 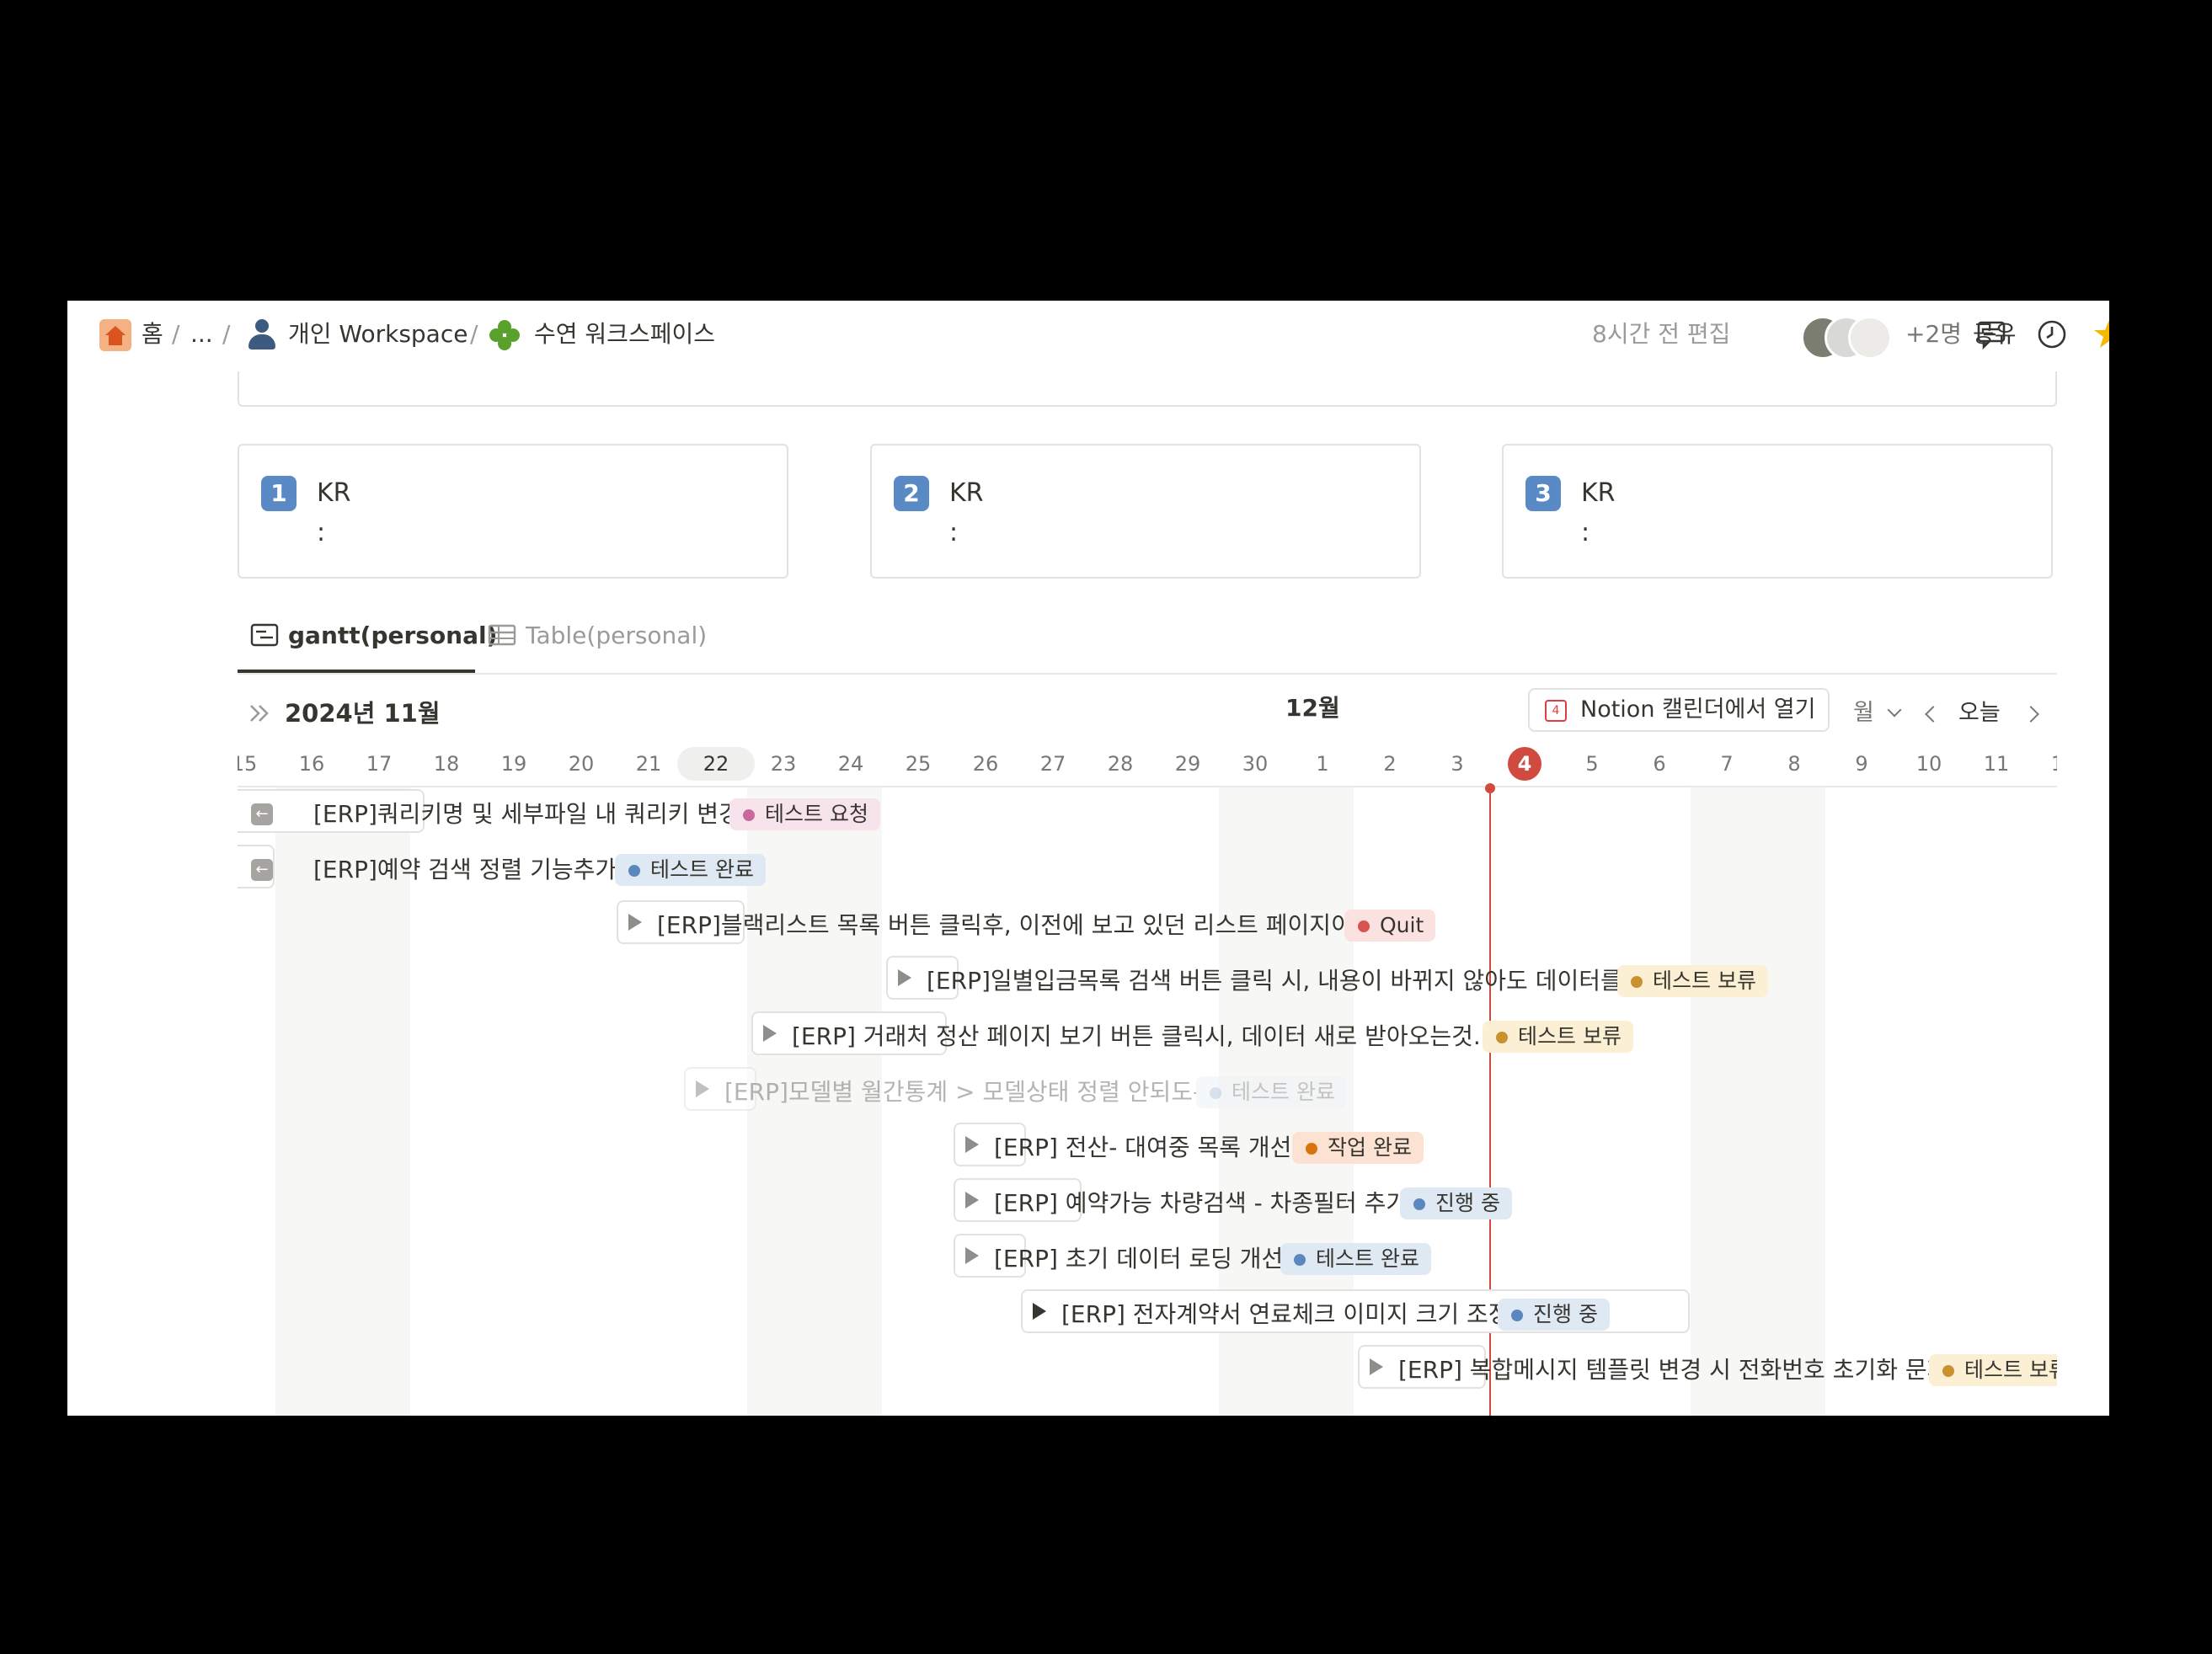 I want to click on day-label: 27, so click(x=1052, y=764).